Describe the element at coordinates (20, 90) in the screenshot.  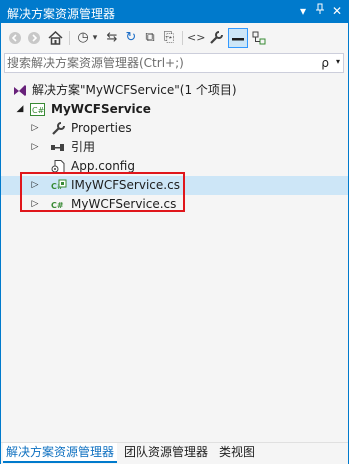
I see `solution-icon` at that location.